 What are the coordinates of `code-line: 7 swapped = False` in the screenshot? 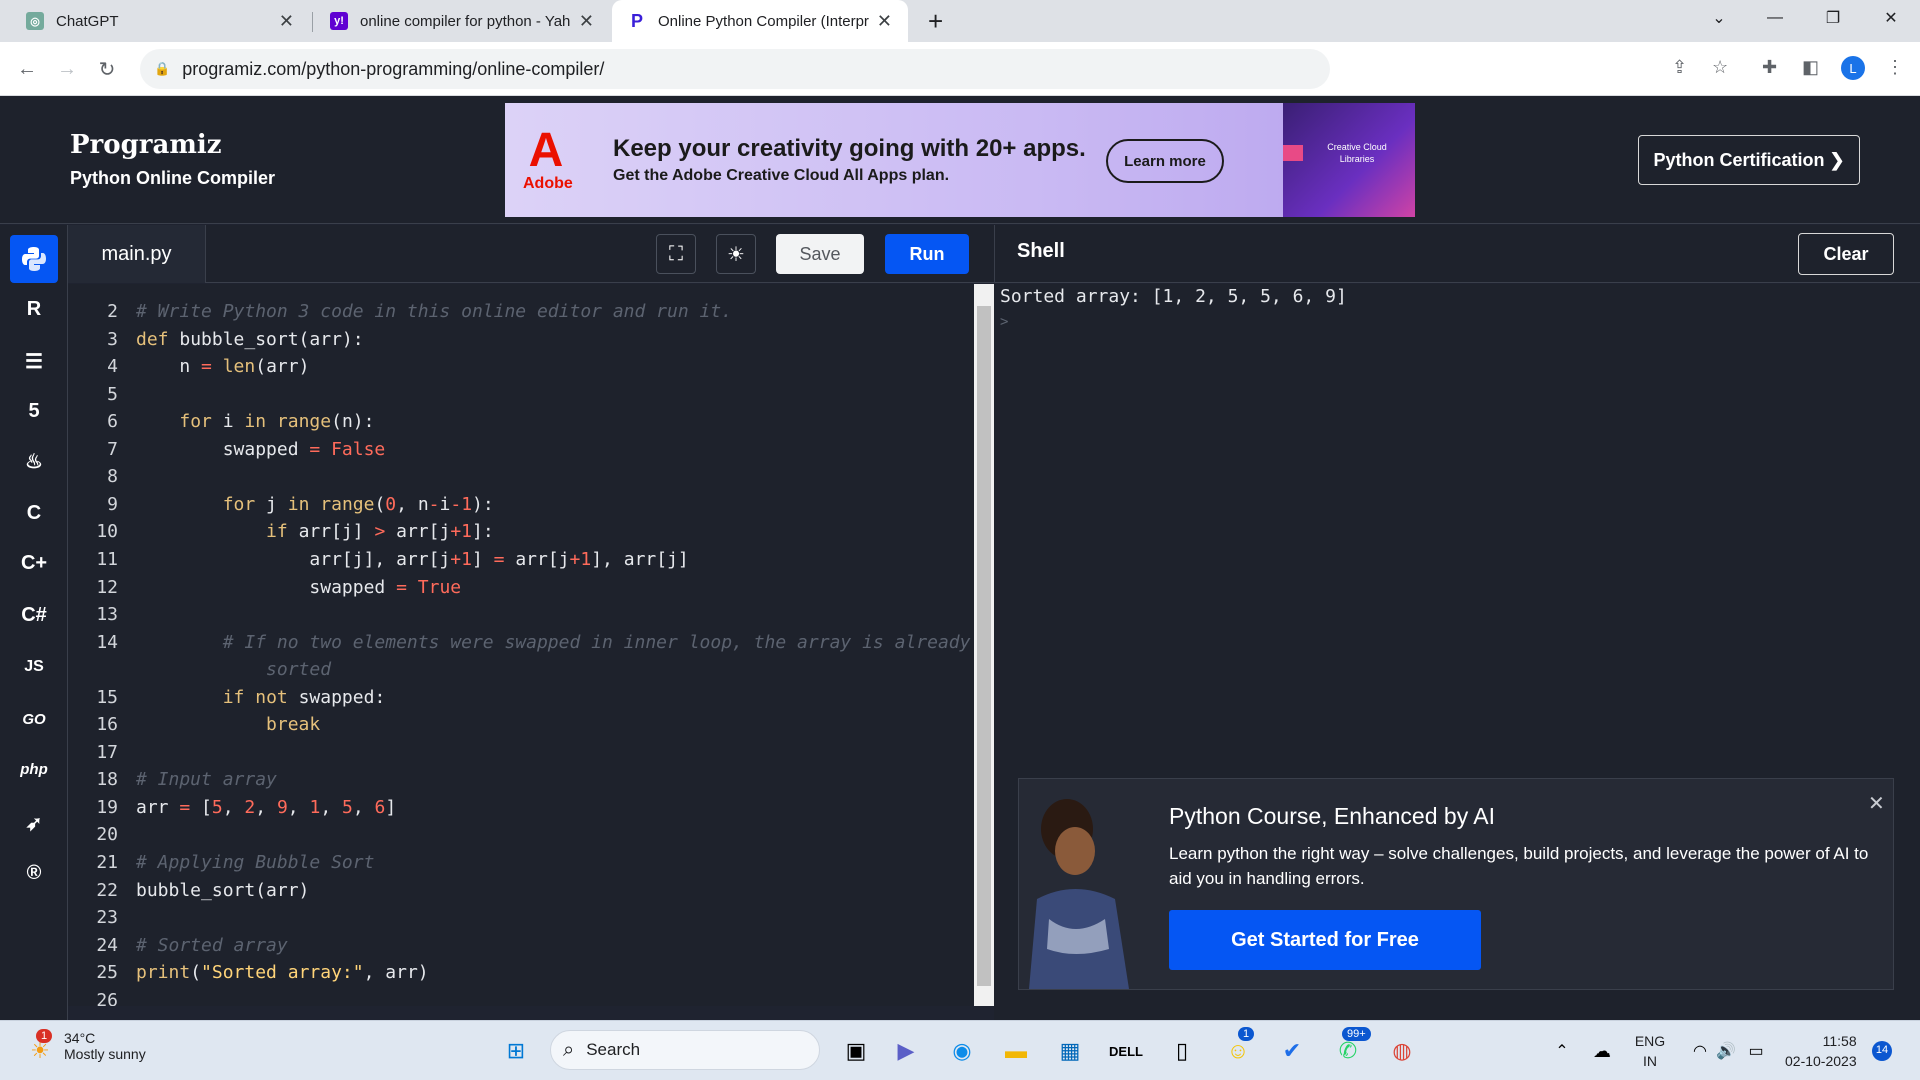 It's located at (518, 450).